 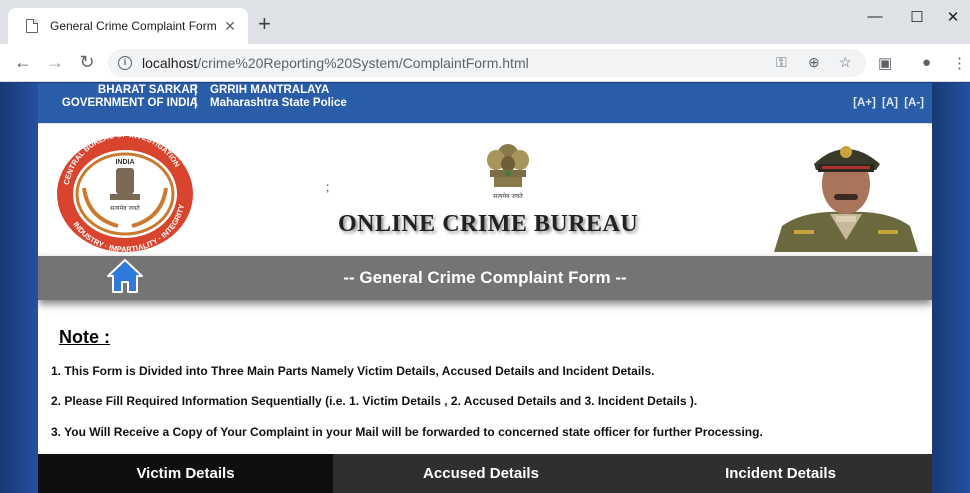 I want to click on note-heading: Note :, so click(x=84, y=337).